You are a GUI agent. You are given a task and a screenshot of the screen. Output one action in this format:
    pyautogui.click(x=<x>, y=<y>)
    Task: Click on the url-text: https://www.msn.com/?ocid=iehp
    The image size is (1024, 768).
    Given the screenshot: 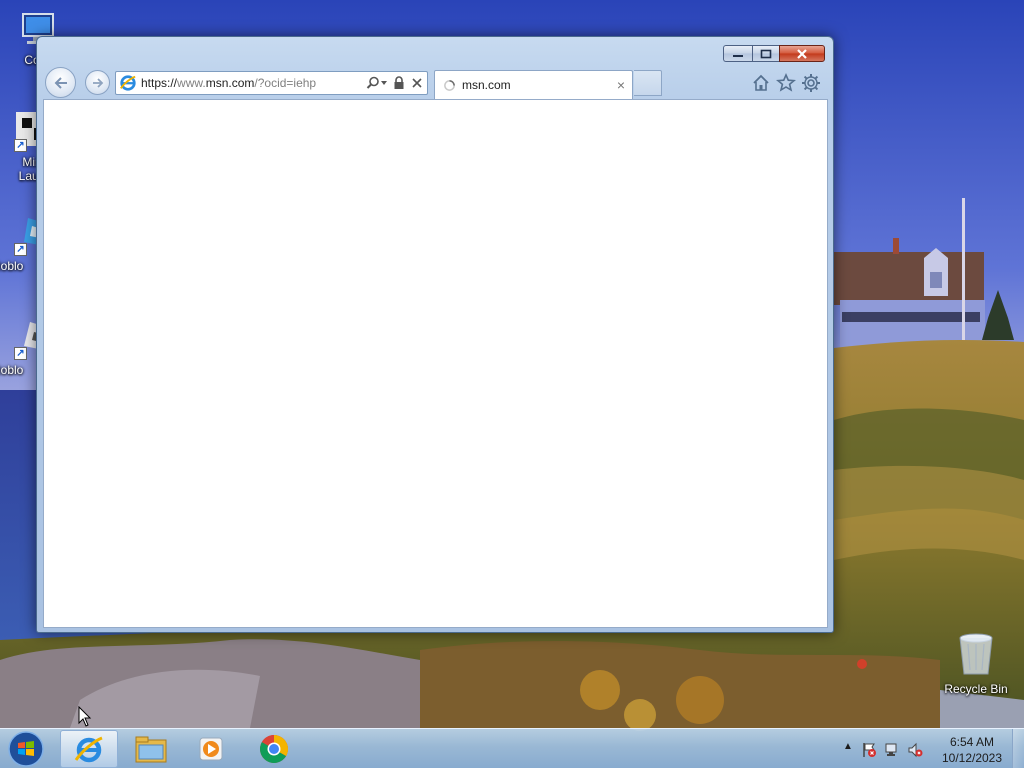 What is the action you would take?
    pyautogui.click(x=253, y=83)
    